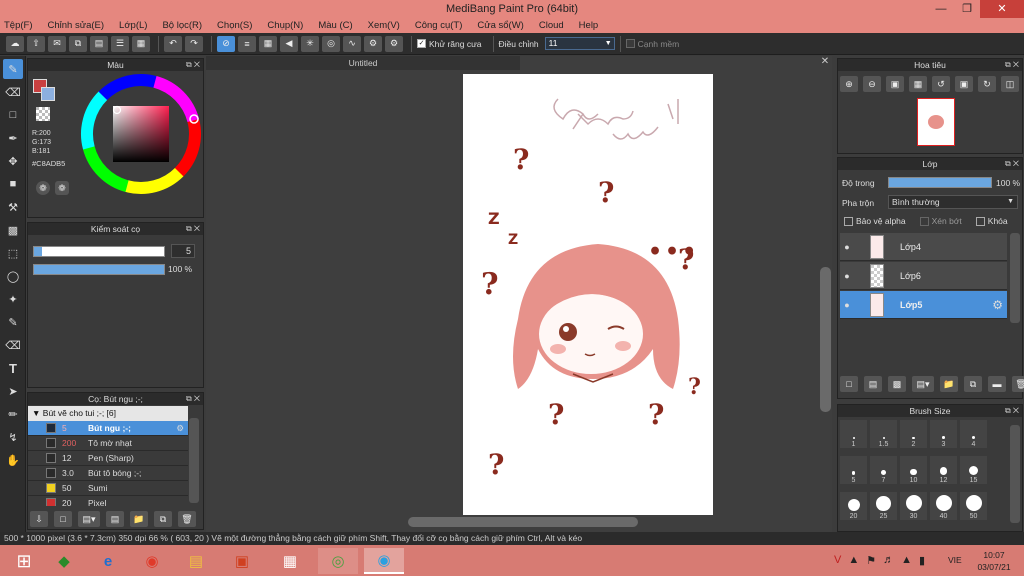  Describe the element at coordinates (182, 25) in the screenshot. I see `menu-filter: Bộ lọc(R)` at that location.